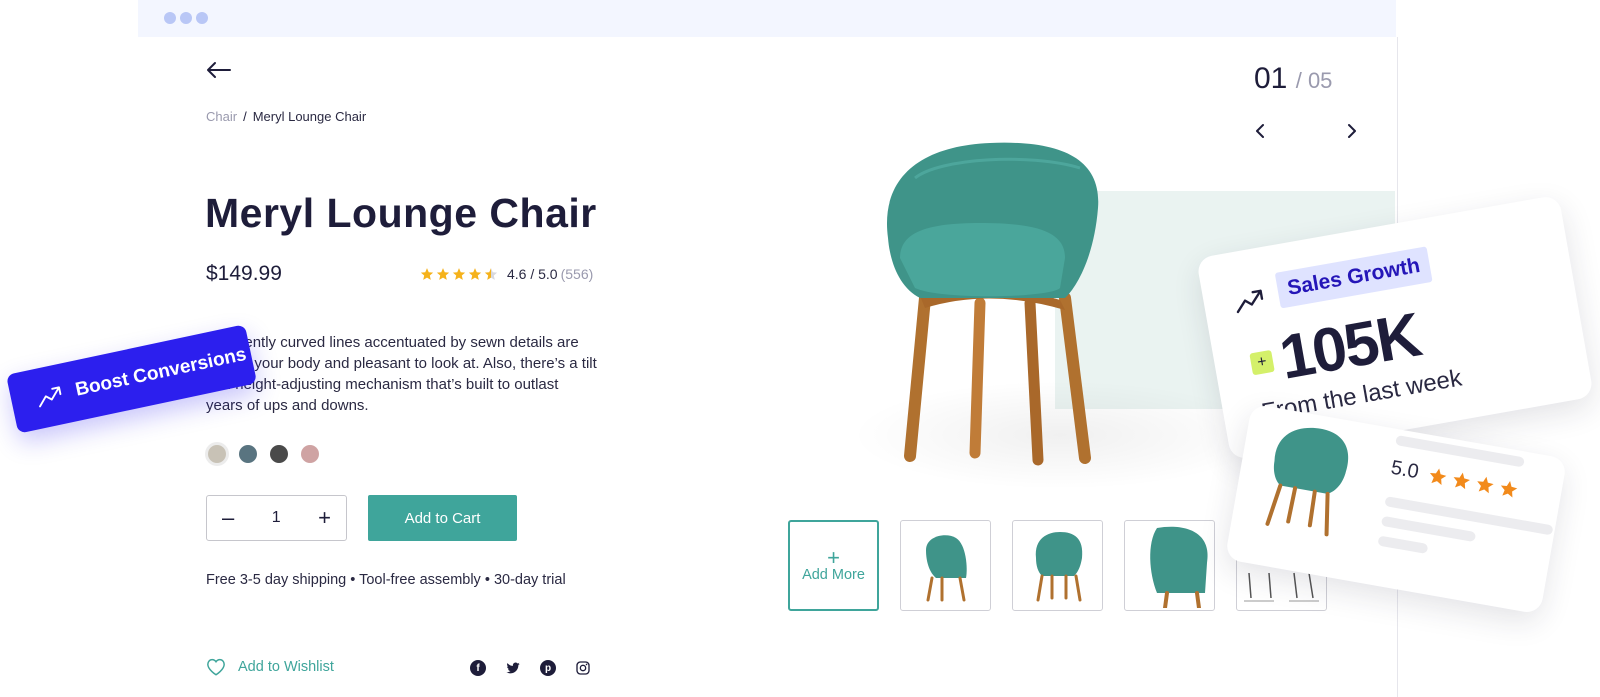  Describe the element at coordinates (132, 379) in the screenshot. I see `boost-conversions-badge: Boost Conversions` at that location.